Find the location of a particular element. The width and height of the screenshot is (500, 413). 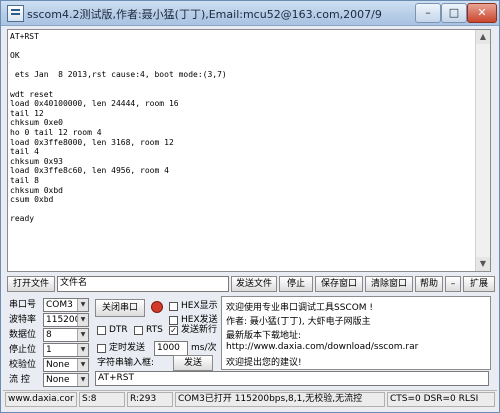

vertical-scrollbar: ▲ ▼ is located at coordinates (482, 150).